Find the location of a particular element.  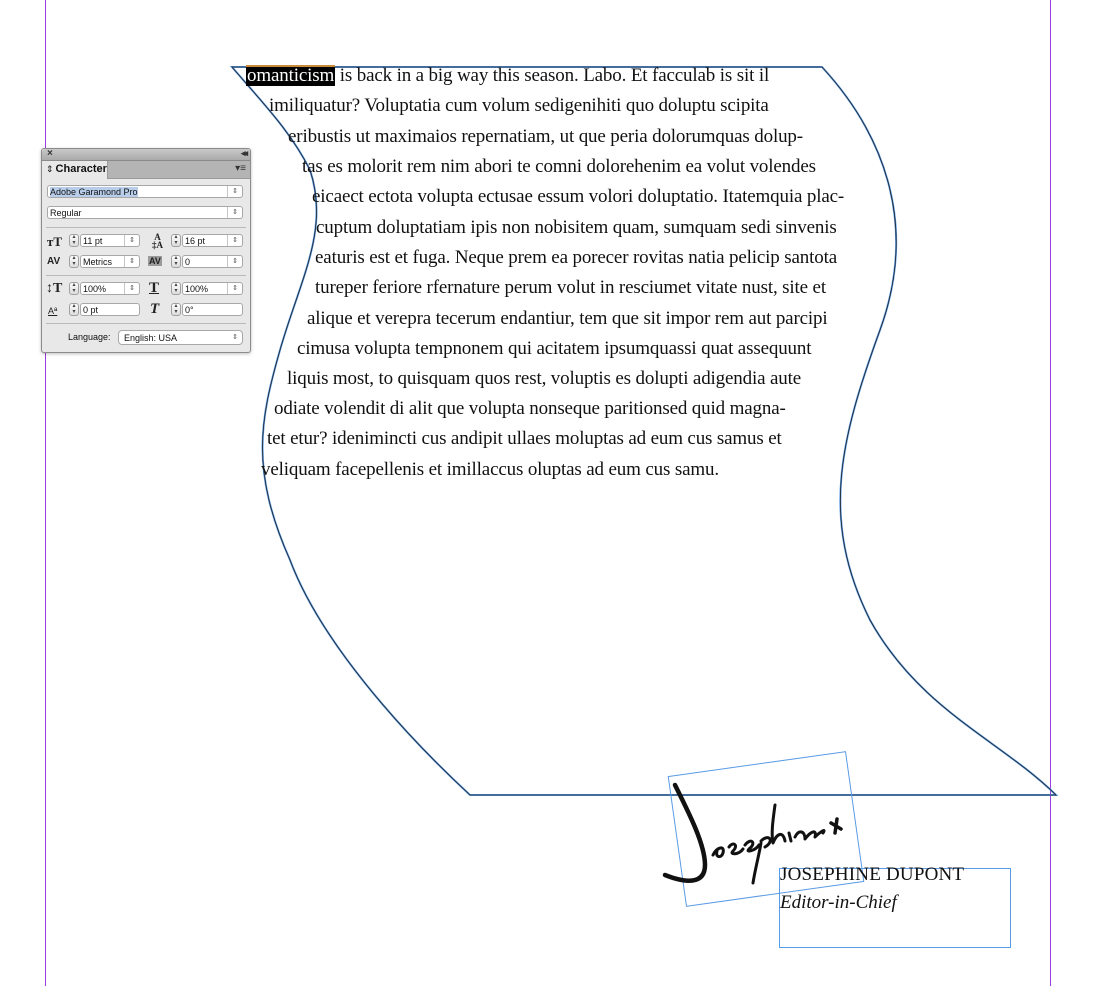

baseline-shift-icon: Aª is located at coordinates (53, 311).